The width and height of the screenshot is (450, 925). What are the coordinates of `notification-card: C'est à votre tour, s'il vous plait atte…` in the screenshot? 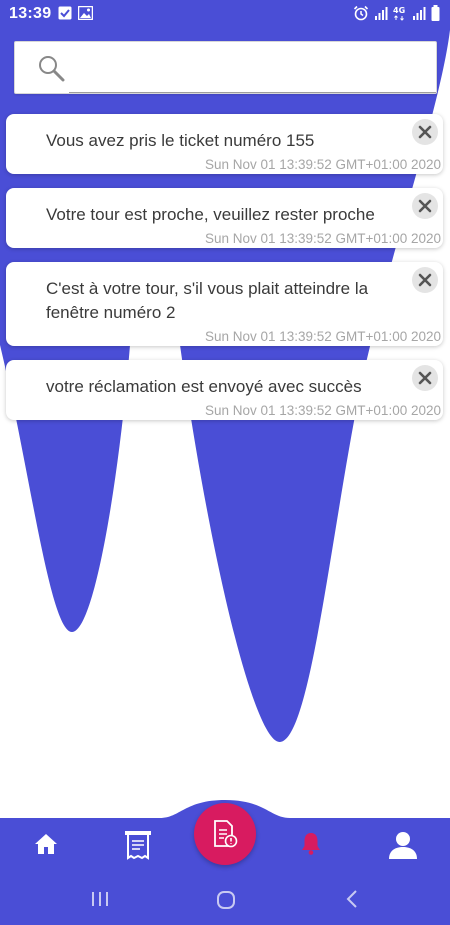 It's located at (224, 304).